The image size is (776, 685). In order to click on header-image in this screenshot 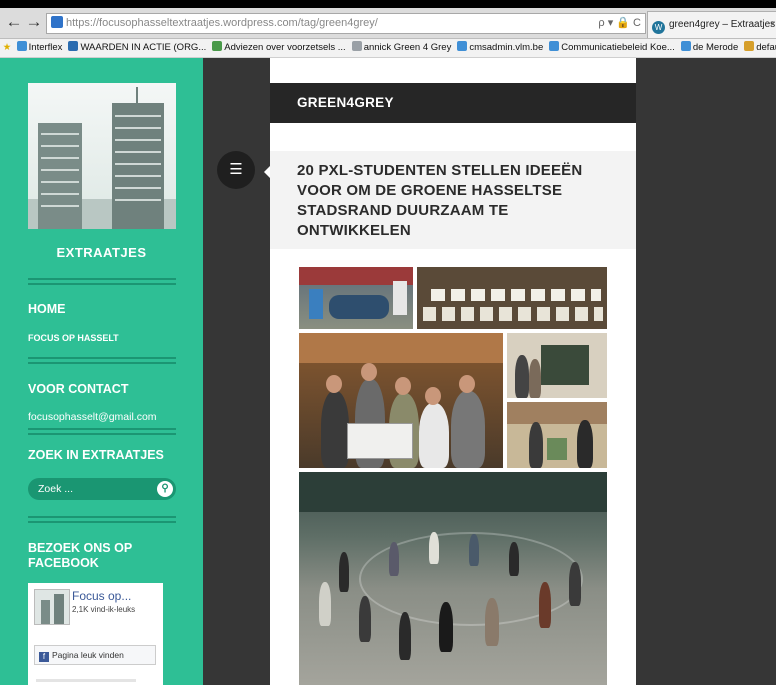, I will do `click(102, 156)`.